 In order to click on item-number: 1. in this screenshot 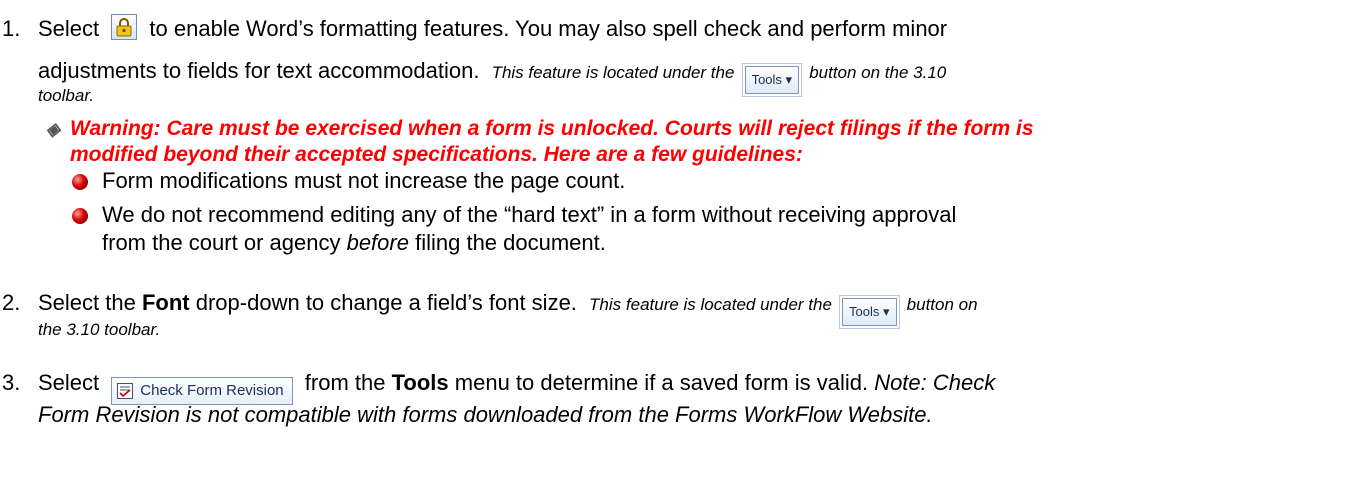, I will do `click(11, 28)`.